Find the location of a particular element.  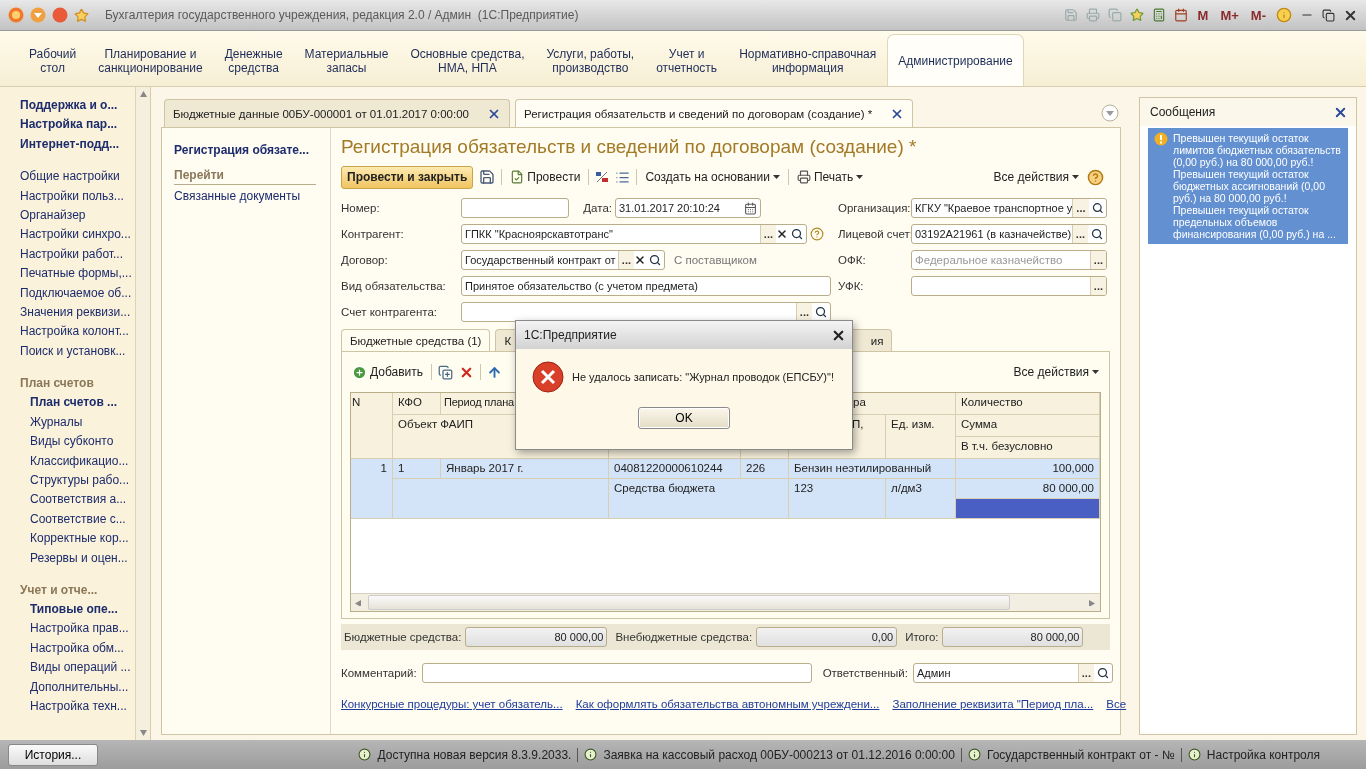

section-tab: Нормативно-справочная информация is located at coordinates (808, 60).